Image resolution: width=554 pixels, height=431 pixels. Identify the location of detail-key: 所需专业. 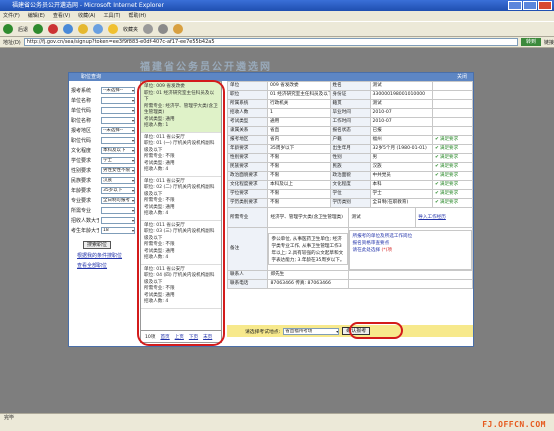
(247, 217).